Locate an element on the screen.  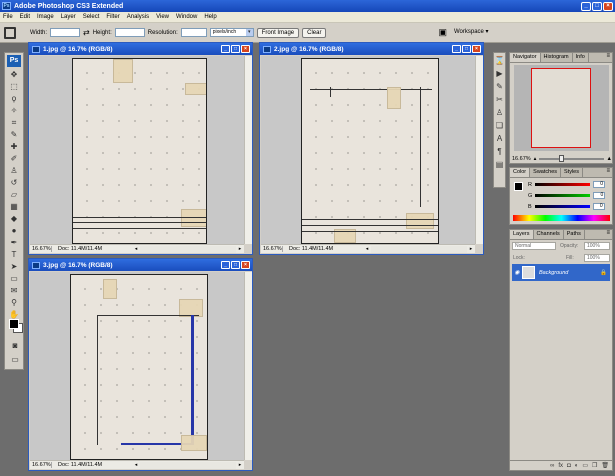
actions-panel-icon: ▶ is located at coordinates (499, 73).